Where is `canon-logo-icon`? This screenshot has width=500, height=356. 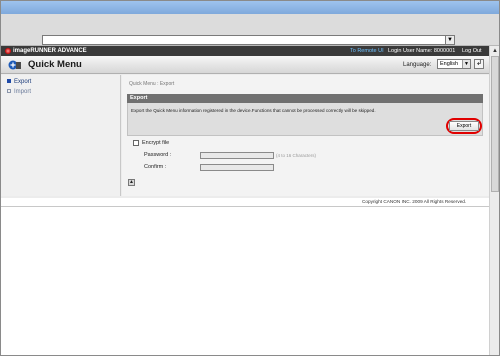
canon-logo-icon is located at coordinates (8, 51).